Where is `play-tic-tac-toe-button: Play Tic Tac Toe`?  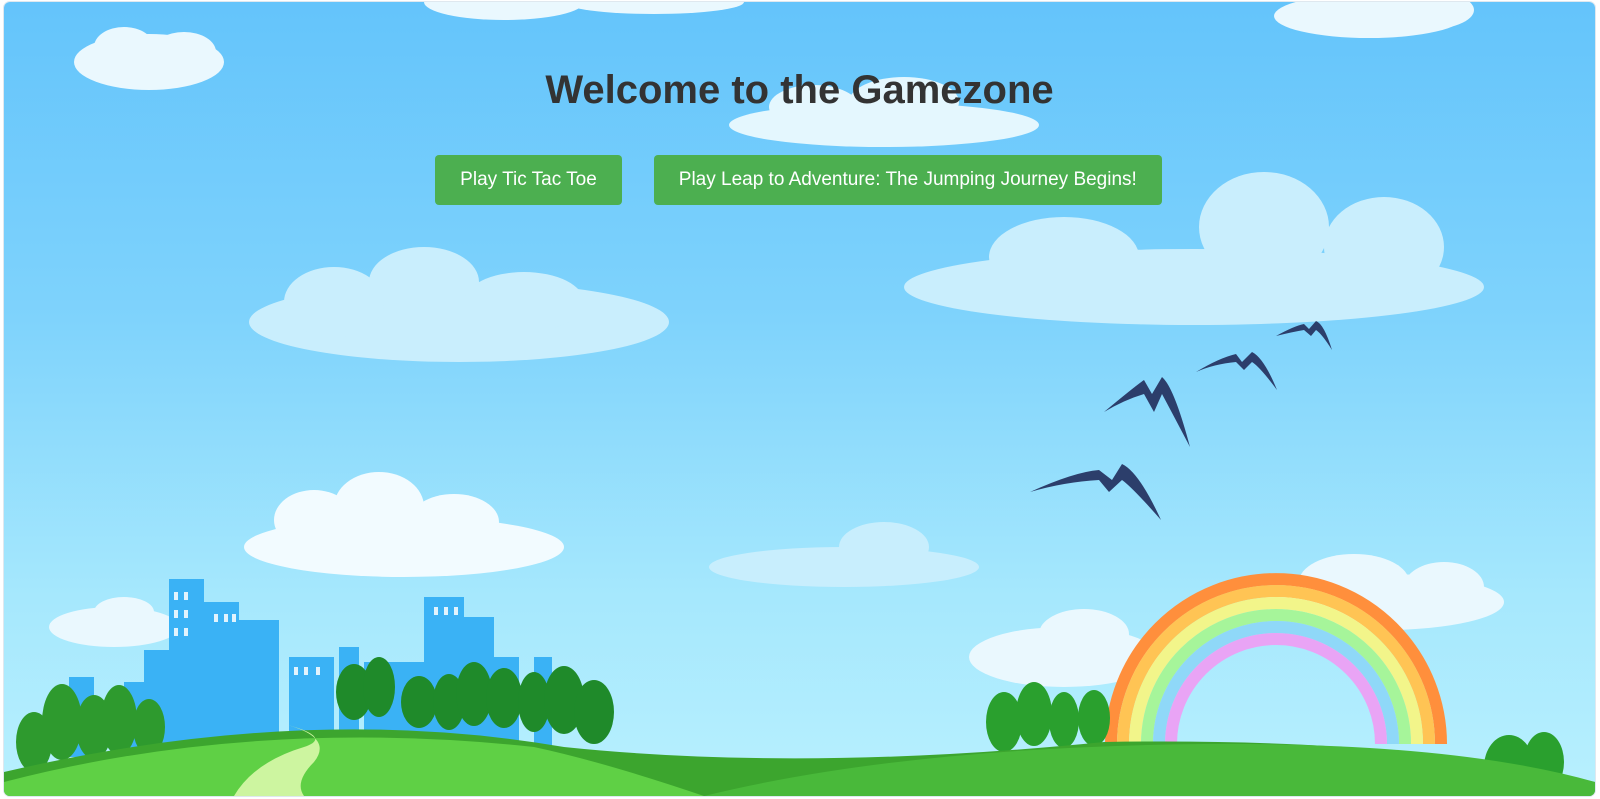 play-tic-tac-toe-button: Play Tic Tac Toe is located at coordinates (528, 180).